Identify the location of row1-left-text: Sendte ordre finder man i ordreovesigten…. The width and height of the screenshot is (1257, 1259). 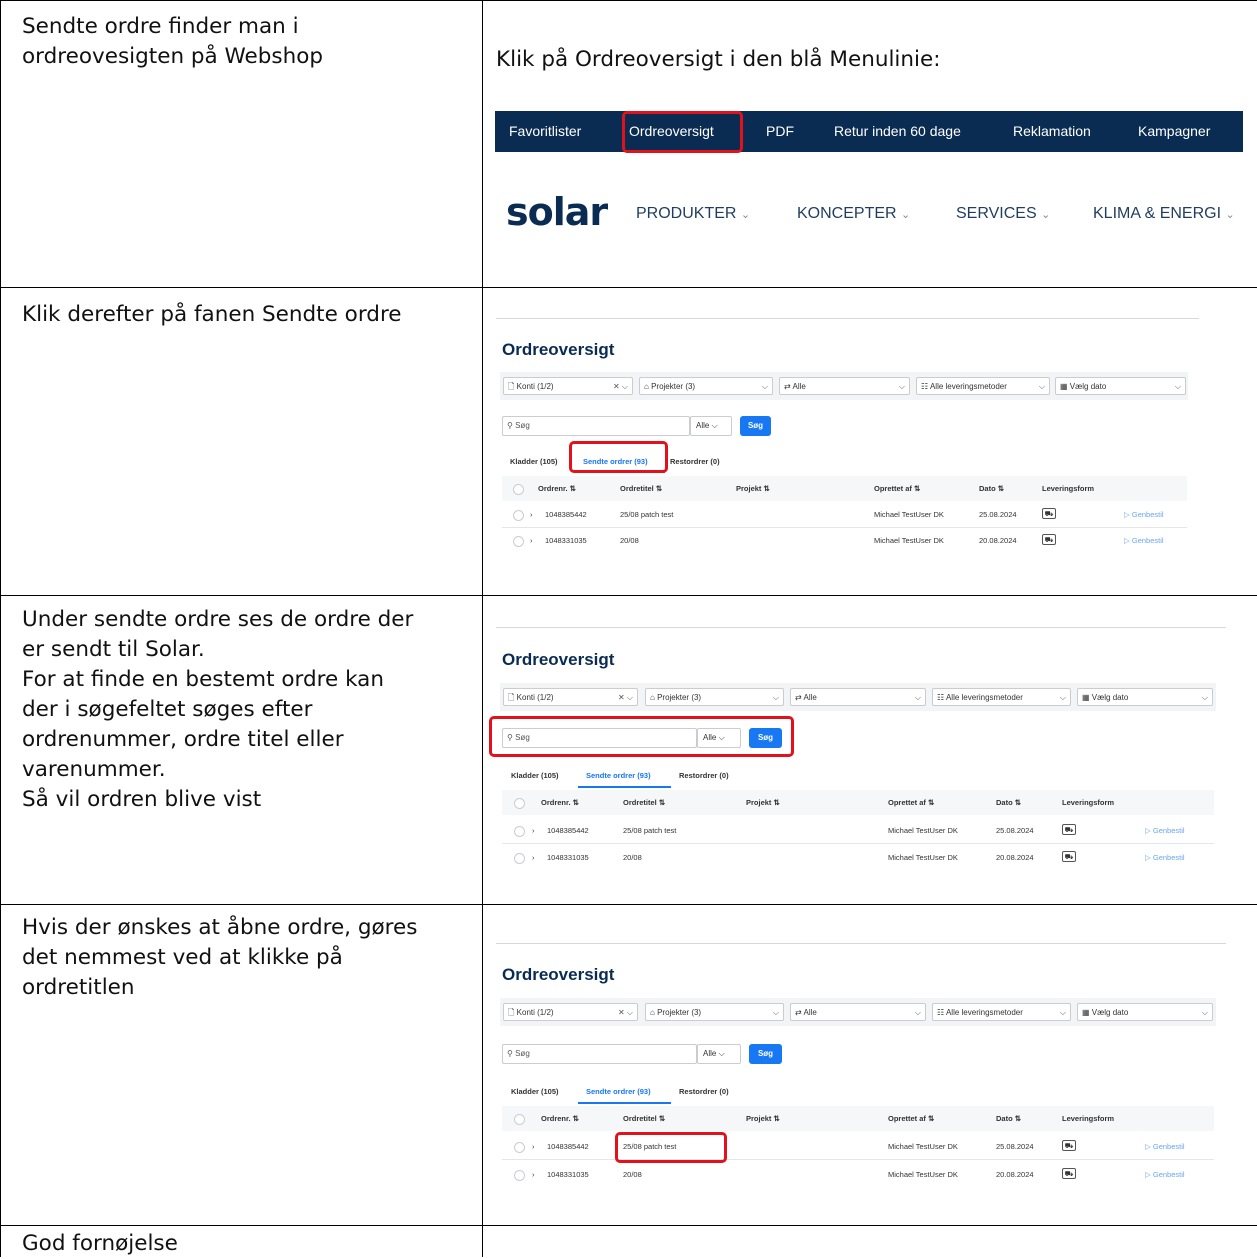
(173, 41).